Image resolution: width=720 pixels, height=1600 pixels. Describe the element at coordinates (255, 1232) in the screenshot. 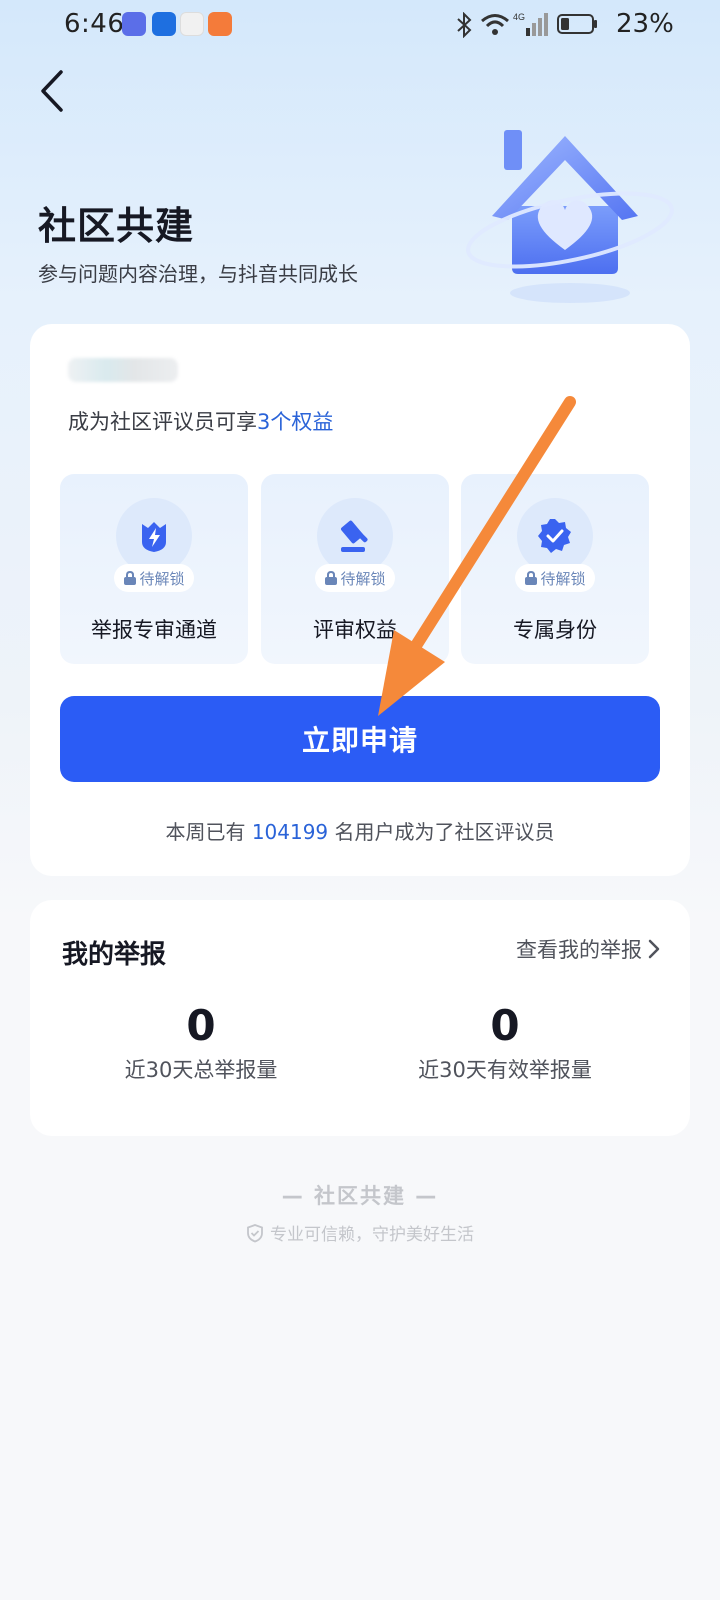

I see `shield-check-icon` at that location.